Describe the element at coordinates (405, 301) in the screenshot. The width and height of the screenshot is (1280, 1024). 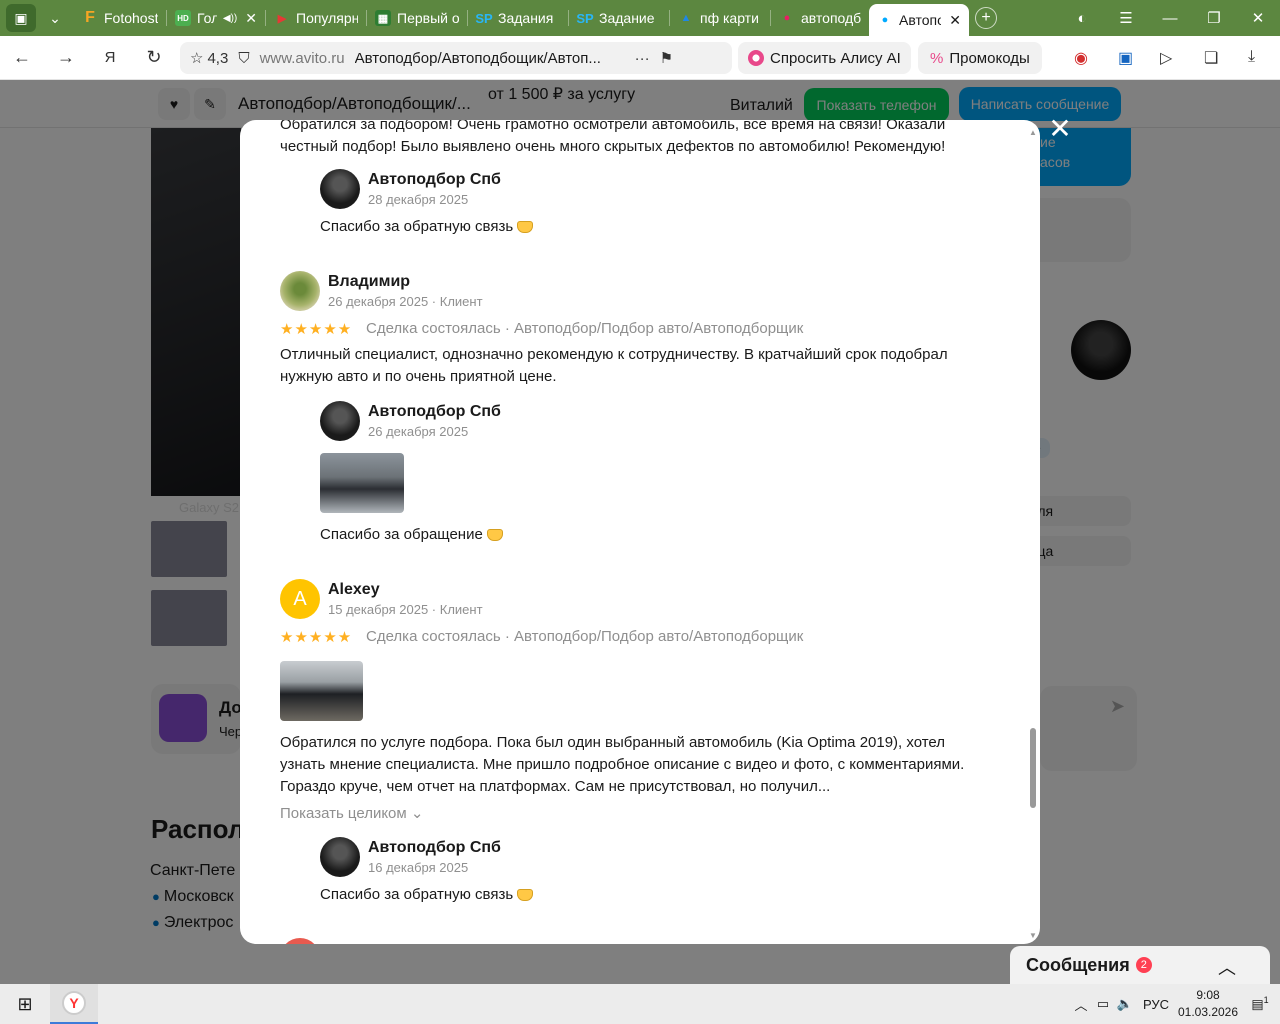
I see `review-meta: 26 декабря 2025 · Клиент` at that location.